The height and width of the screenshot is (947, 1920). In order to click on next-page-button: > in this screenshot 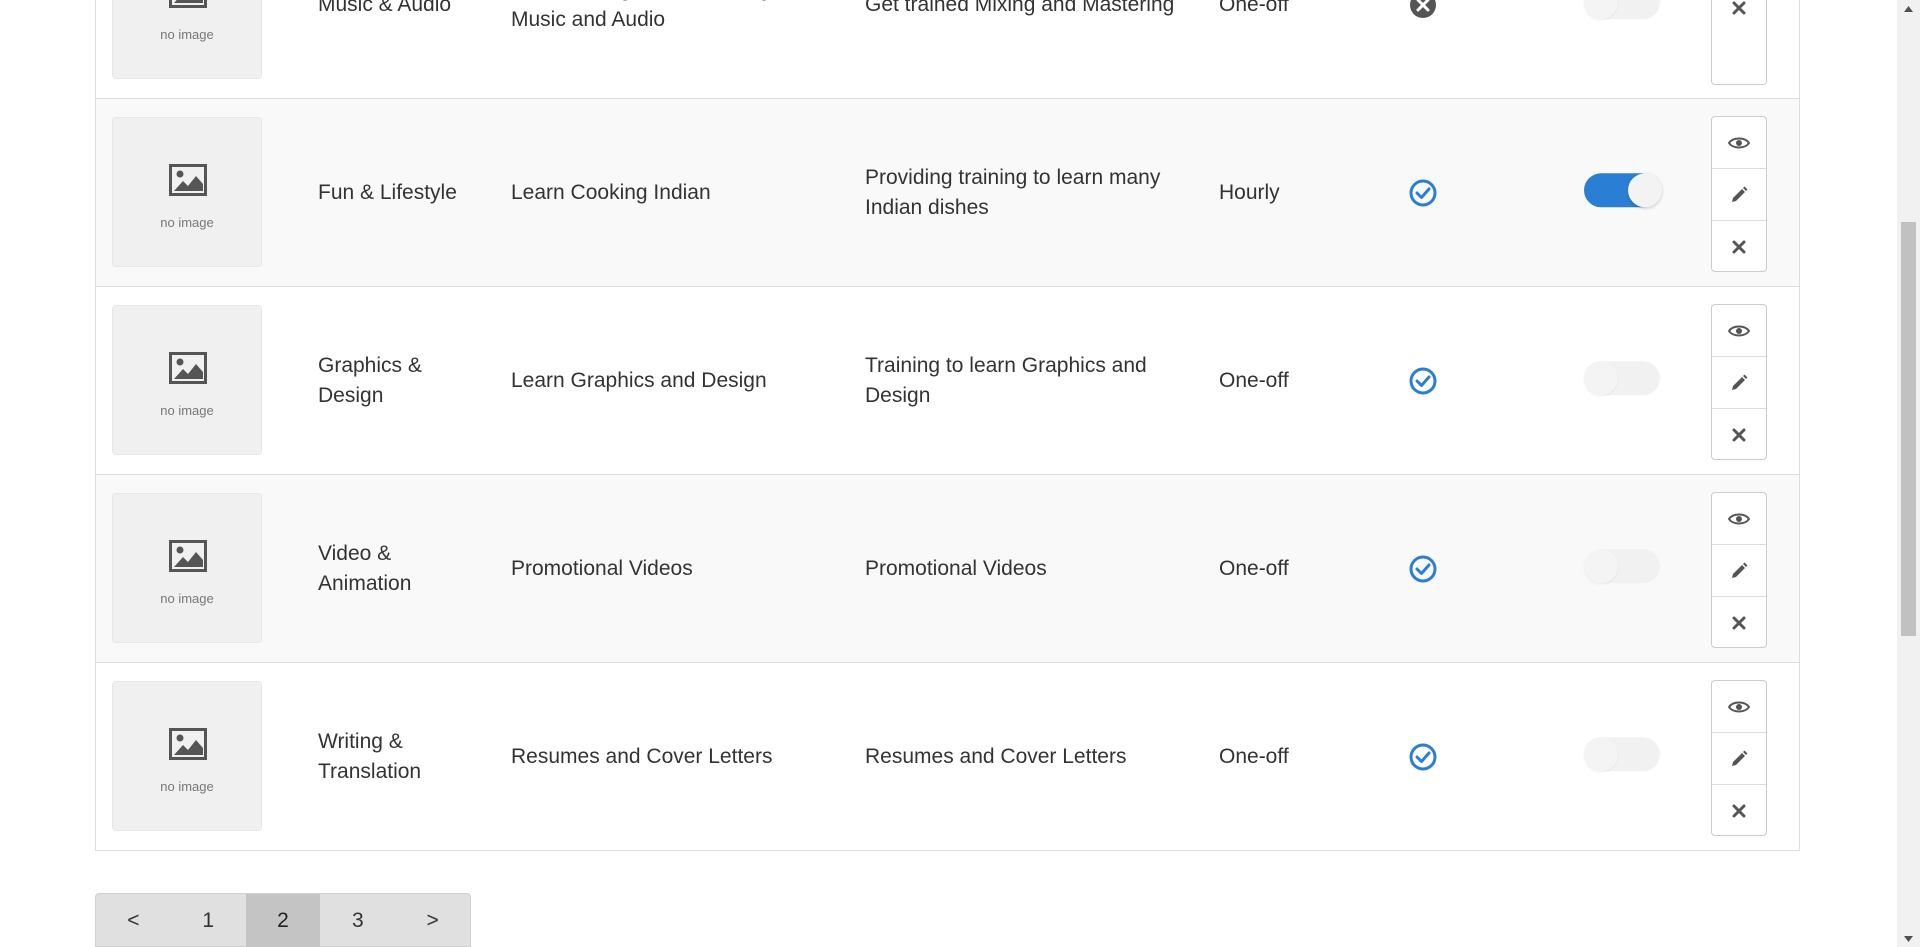, I will do `click(432, 920)`.